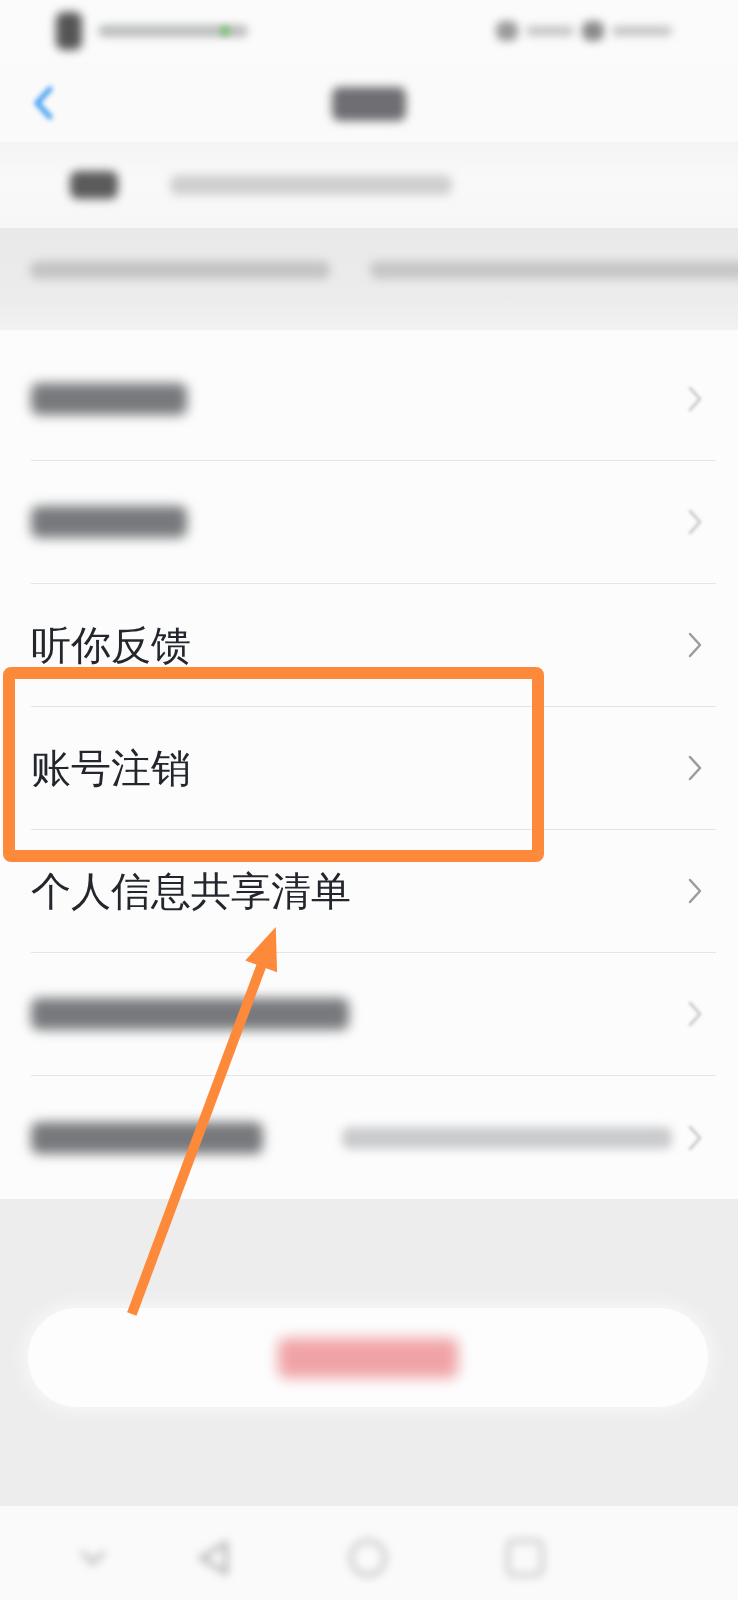 The image size is (738, 1600). Describe the element at coordinates (191, 891) in the screenshot. I see `row-label: 个人信息共享清单` at that location.